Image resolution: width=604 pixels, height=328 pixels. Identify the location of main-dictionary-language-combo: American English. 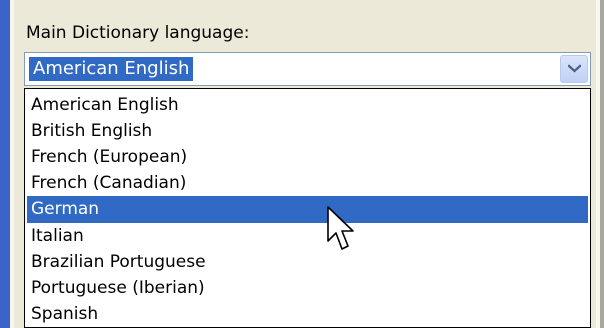
(307, 69).